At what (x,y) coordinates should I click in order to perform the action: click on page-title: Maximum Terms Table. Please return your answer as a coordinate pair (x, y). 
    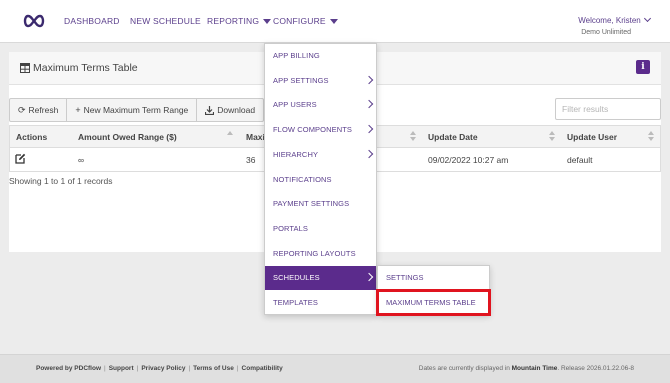
    Looking at the image, I should click on (85, 68).